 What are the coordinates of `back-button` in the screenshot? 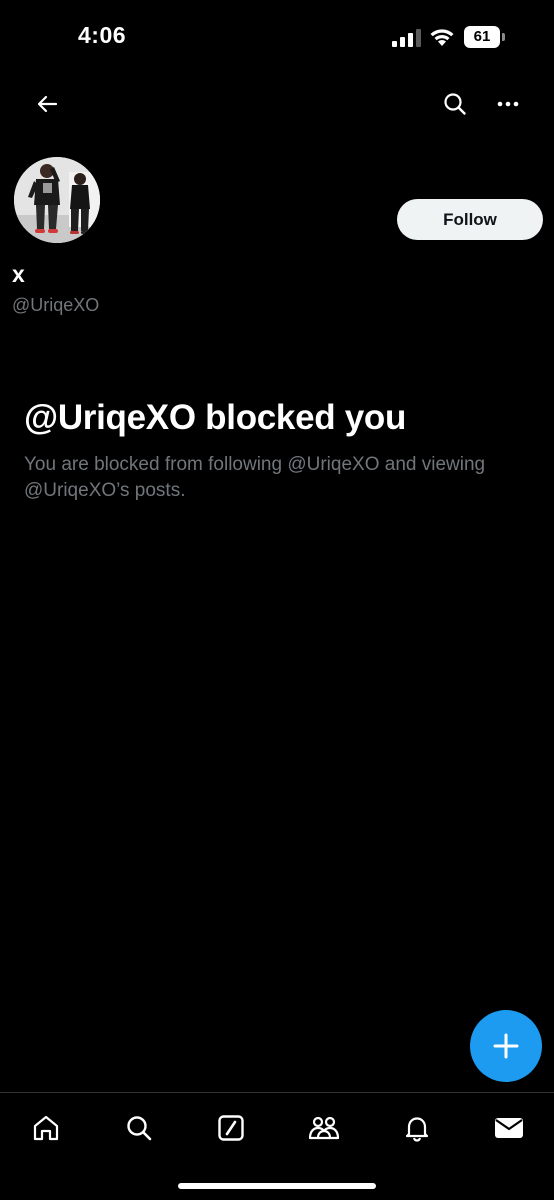 It's located at (47, 104).